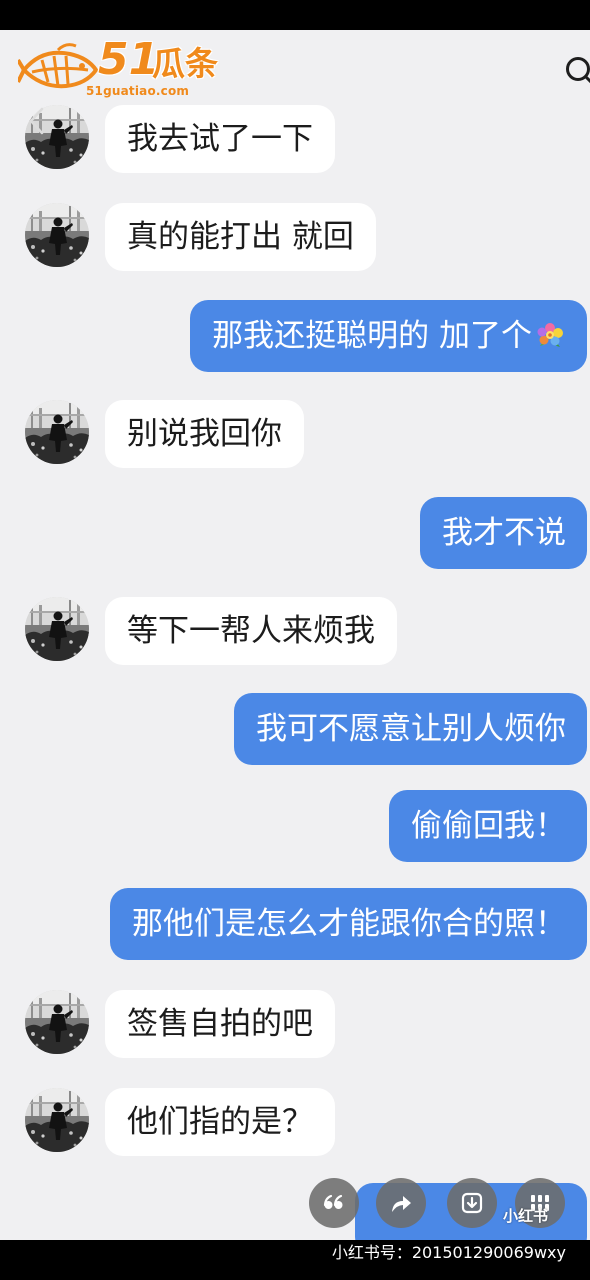 This screenshot has height=1280, width=590. What do you see at coordinates (295, 1260) in the screenshot?
I see `footer-bar: 小红书号：201501290069wxy` at bounding box center [295, 1260].